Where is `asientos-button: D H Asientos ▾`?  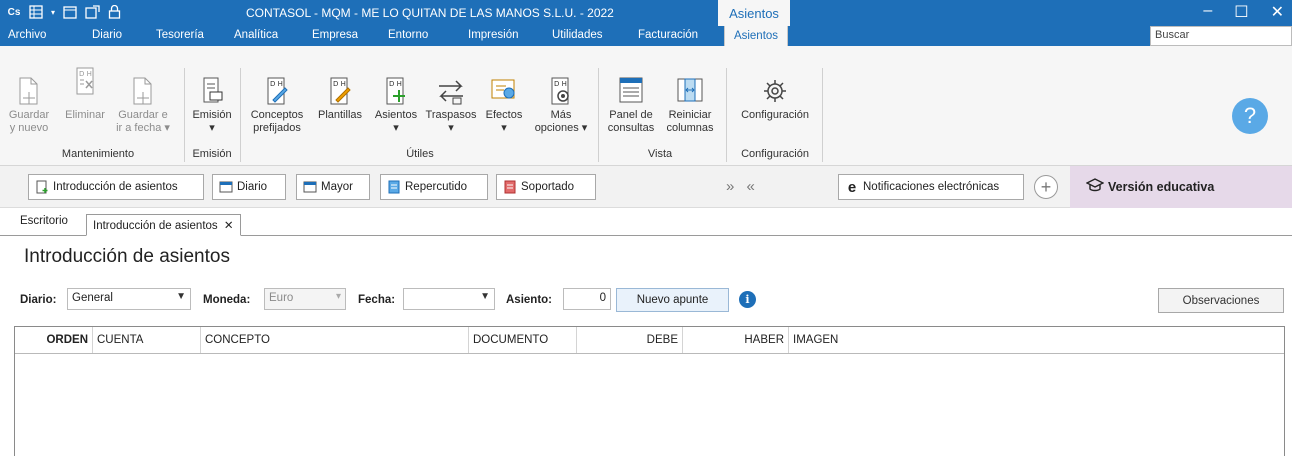 asientos-button: D H Asientos ▾ is located at coordinates (396, 105).